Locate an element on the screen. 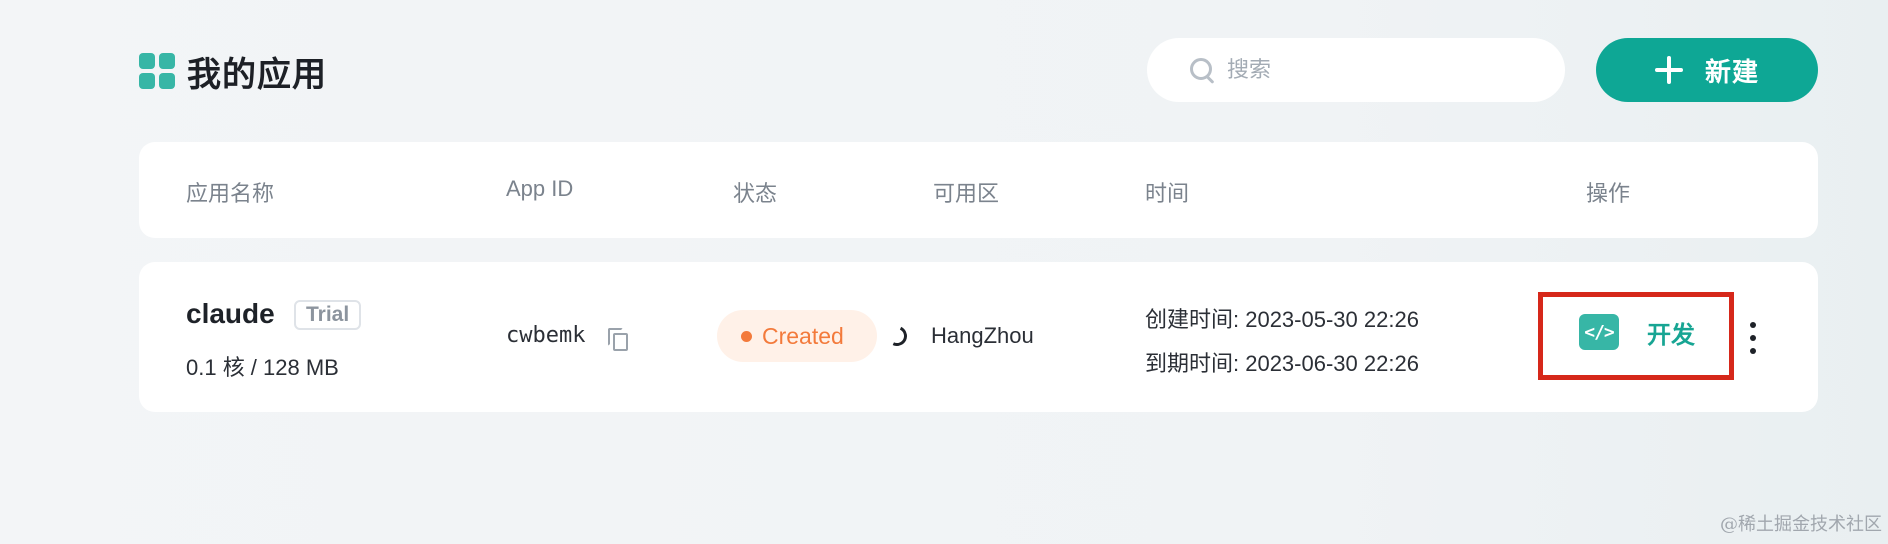 This screenshot has height=544, width=1888. created-time: 创建时间: 2023-05-30 22:26 is located at coordinates (1282, 319).